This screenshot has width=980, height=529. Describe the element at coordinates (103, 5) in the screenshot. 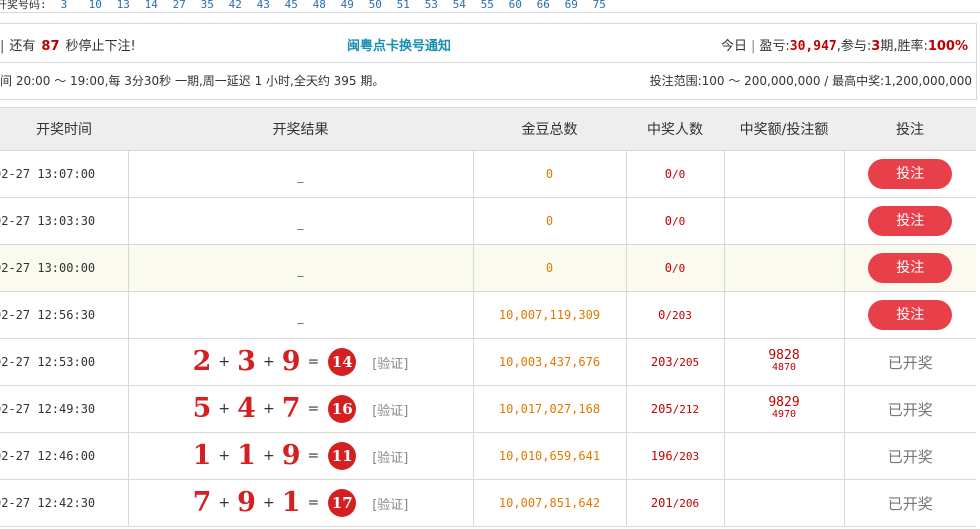

I see `winning-number: 10` at that location.